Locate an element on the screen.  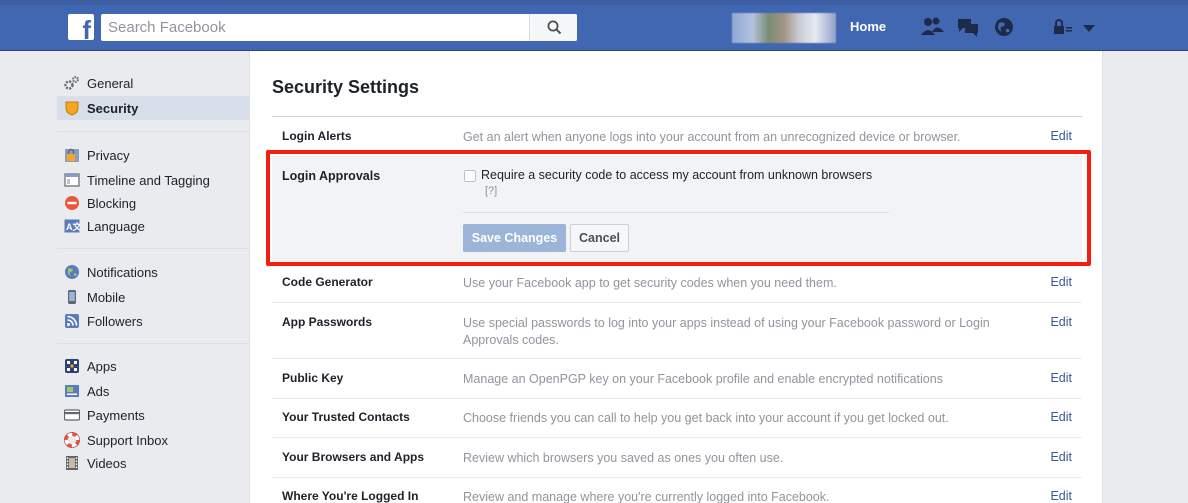
setting-label: Public Key is located at coordinates (313, 378).